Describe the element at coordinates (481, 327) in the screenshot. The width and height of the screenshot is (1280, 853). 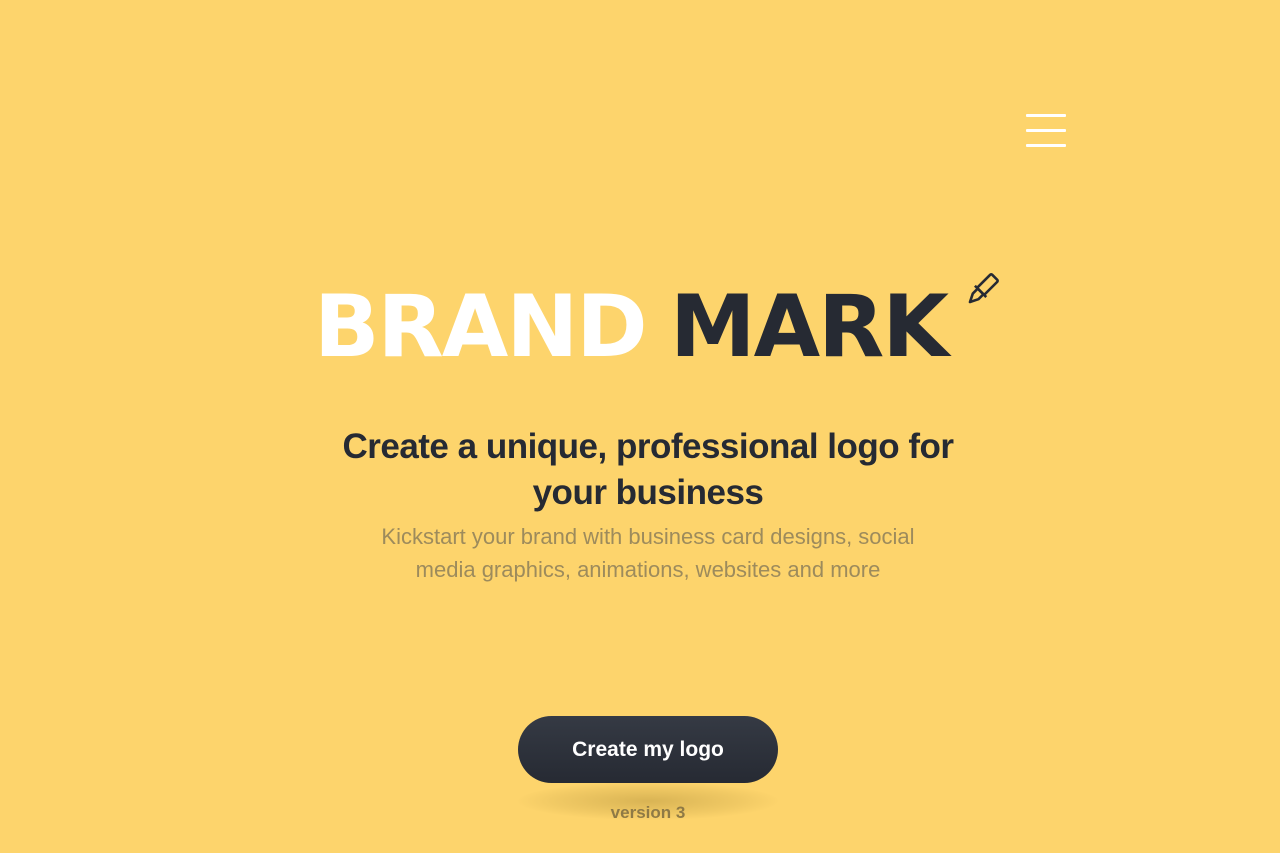
I see `logo-brand-text: BRAND` at that location.